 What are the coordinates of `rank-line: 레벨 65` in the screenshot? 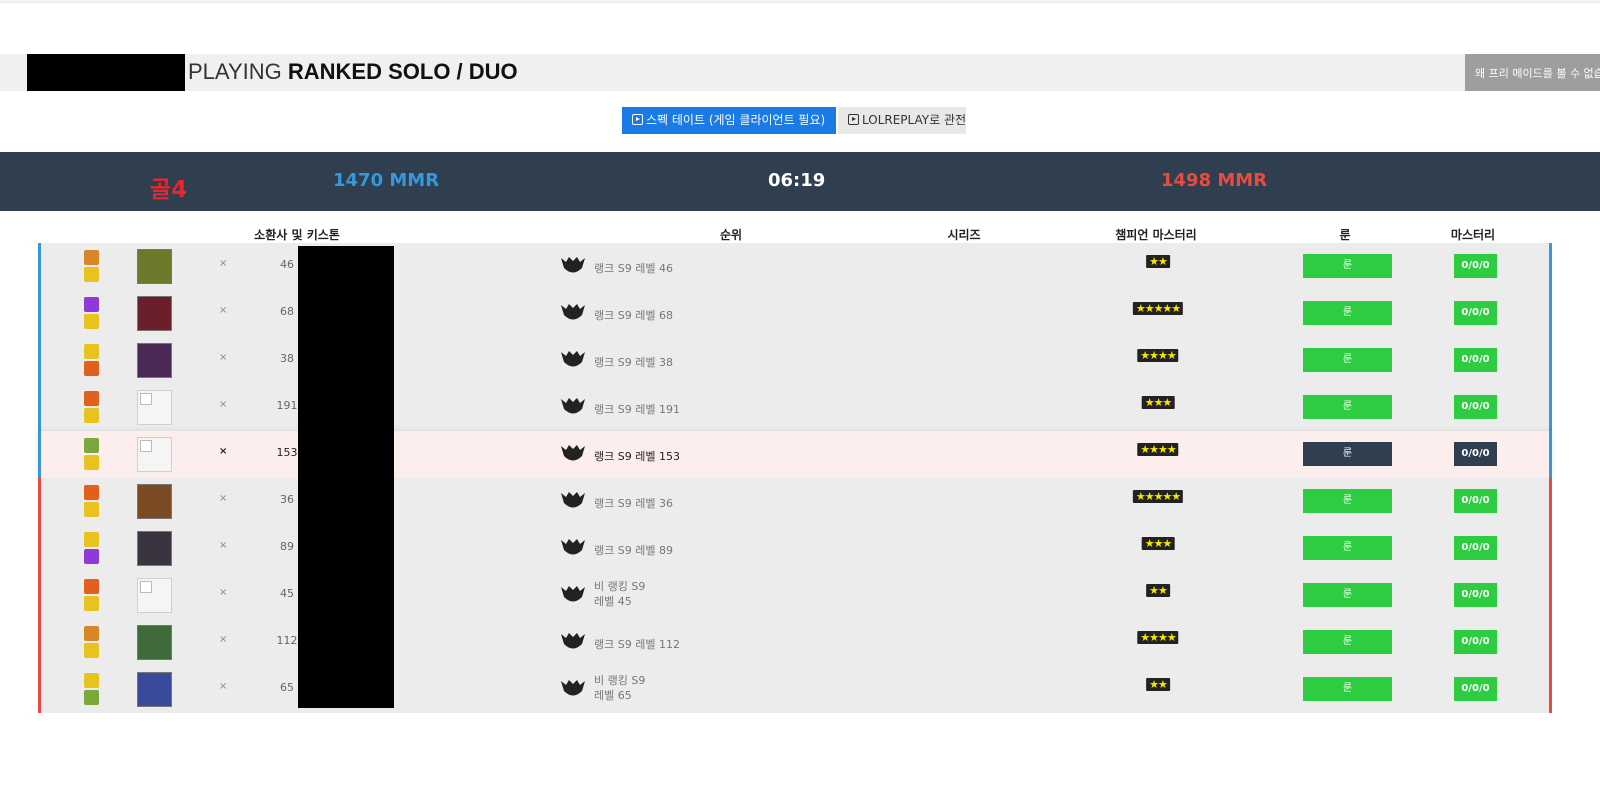 It's located at (613, 695).